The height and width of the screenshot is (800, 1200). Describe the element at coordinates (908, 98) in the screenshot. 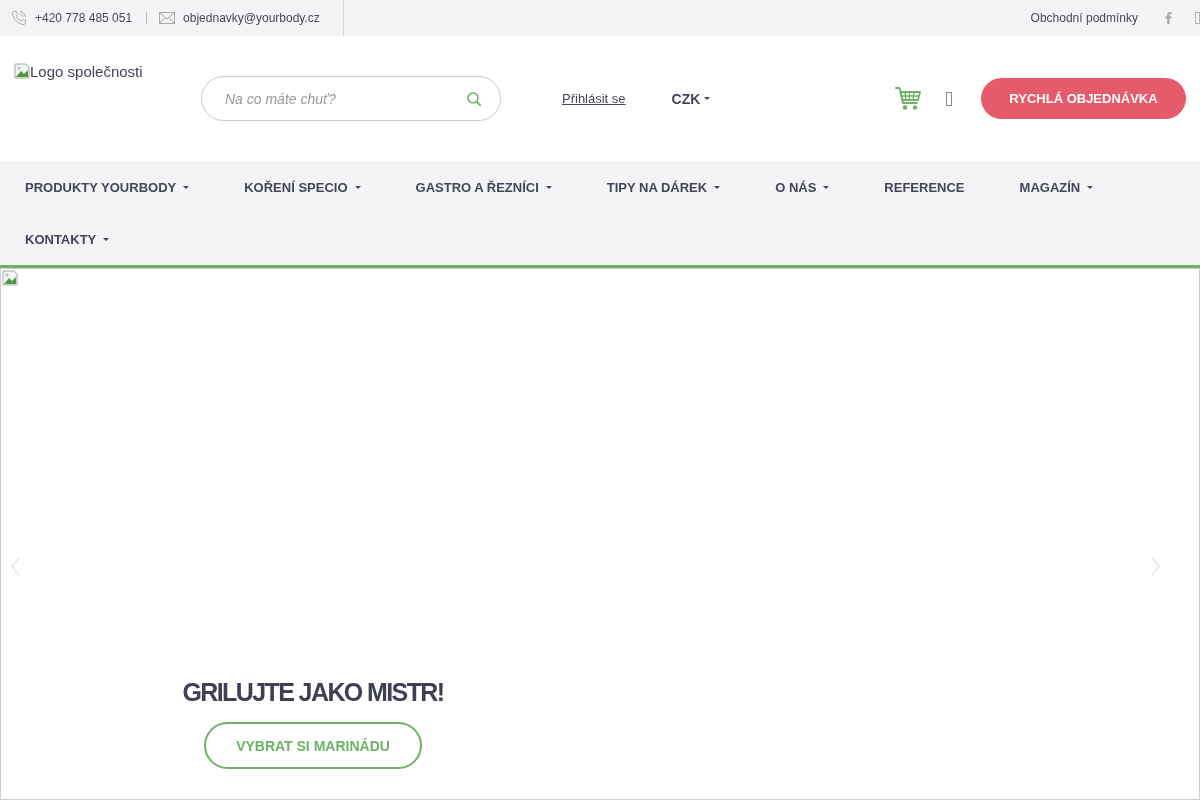

I see `cart-icon` at that location.